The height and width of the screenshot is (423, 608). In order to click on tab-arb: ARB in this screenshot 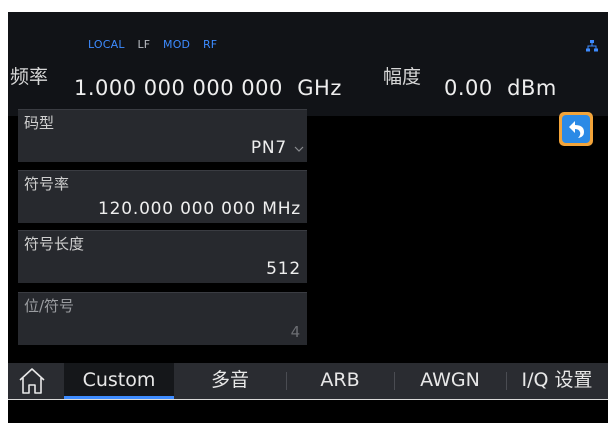, I will do `click(340, 381)`.